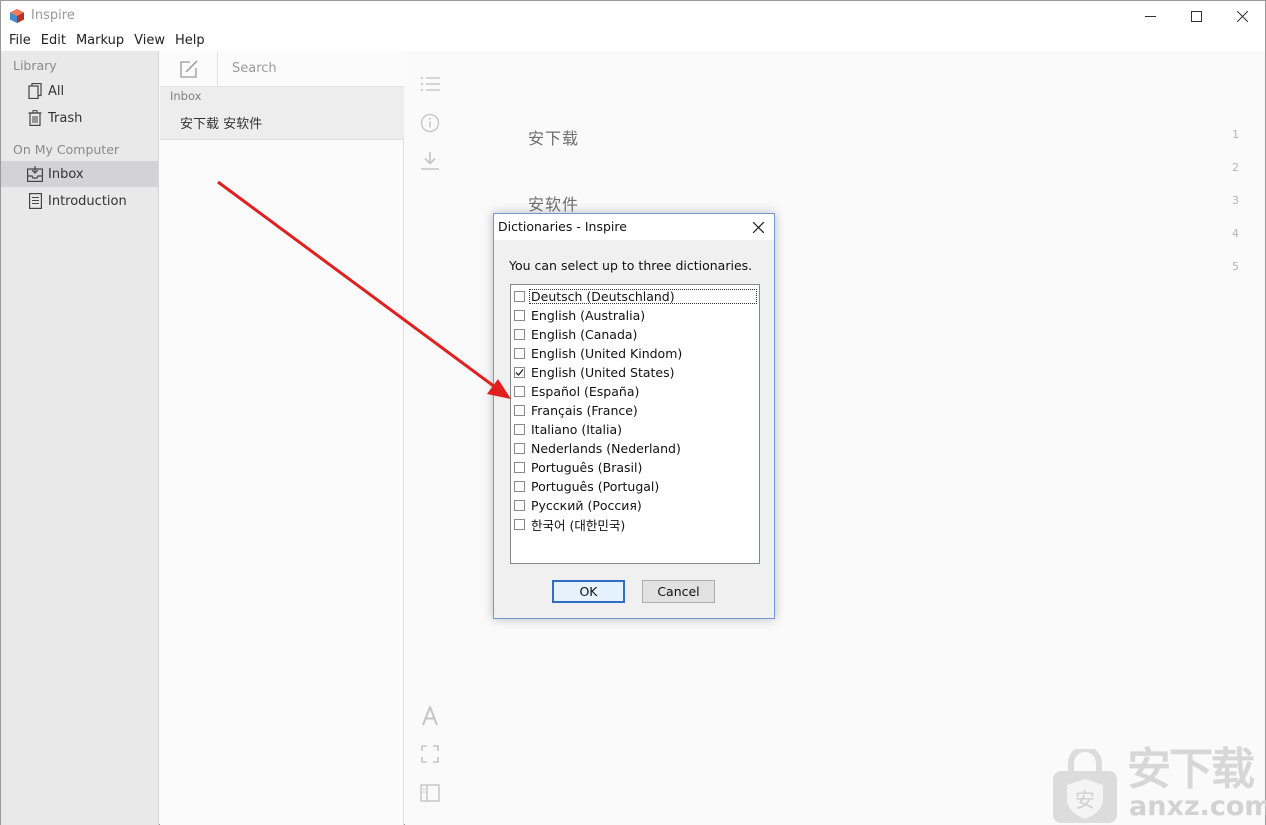 This screenshot has height=825, width=1266. I want to click on compose-icon, so click(188, 69).